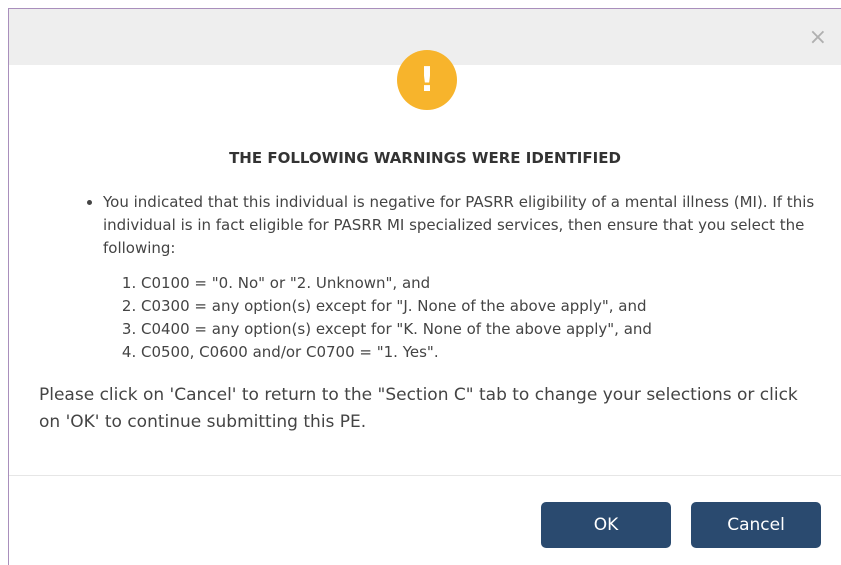 The height and width of the screenshot is (565, 841). What do you see at coordinates (606, 525) in the screenshot?
I see `ok-button: OK` at bounding box center [606, 525].